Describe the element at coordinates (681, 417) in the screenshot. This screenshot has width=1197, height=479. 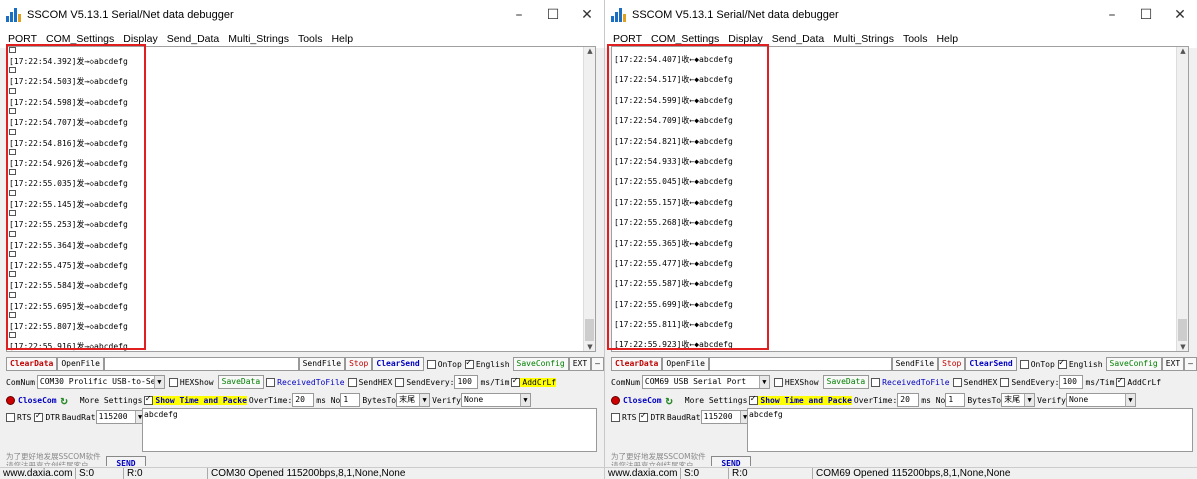
I see `settings-row-3: RTS DTR BaudRat 115200▼` at that location.